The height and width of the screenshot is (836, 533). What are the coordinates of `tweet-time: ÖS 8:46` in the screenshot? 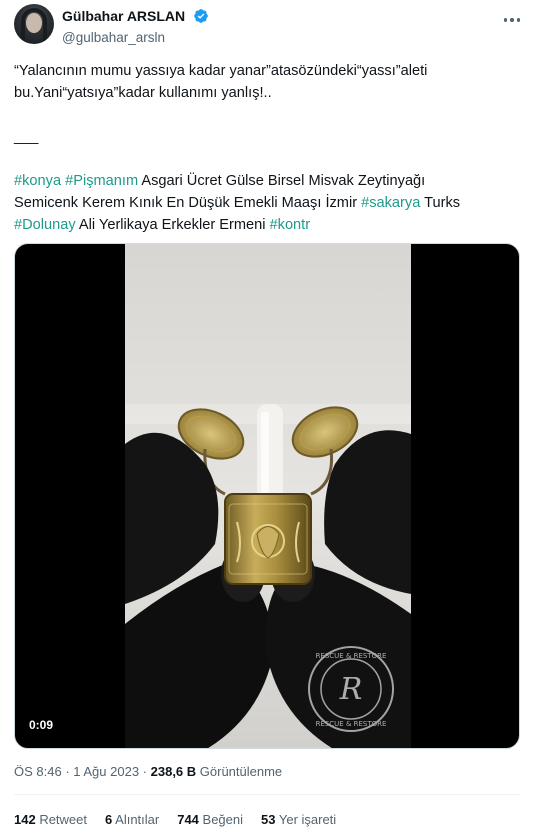 It's located at (38, 771).